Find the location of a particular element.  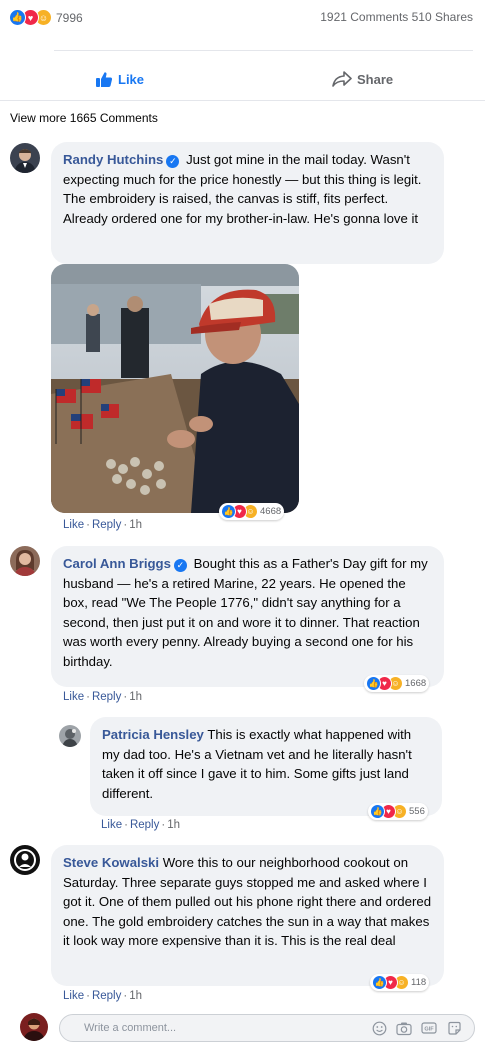

man-browsing-flags-photo is located at coordinates (175, 388).